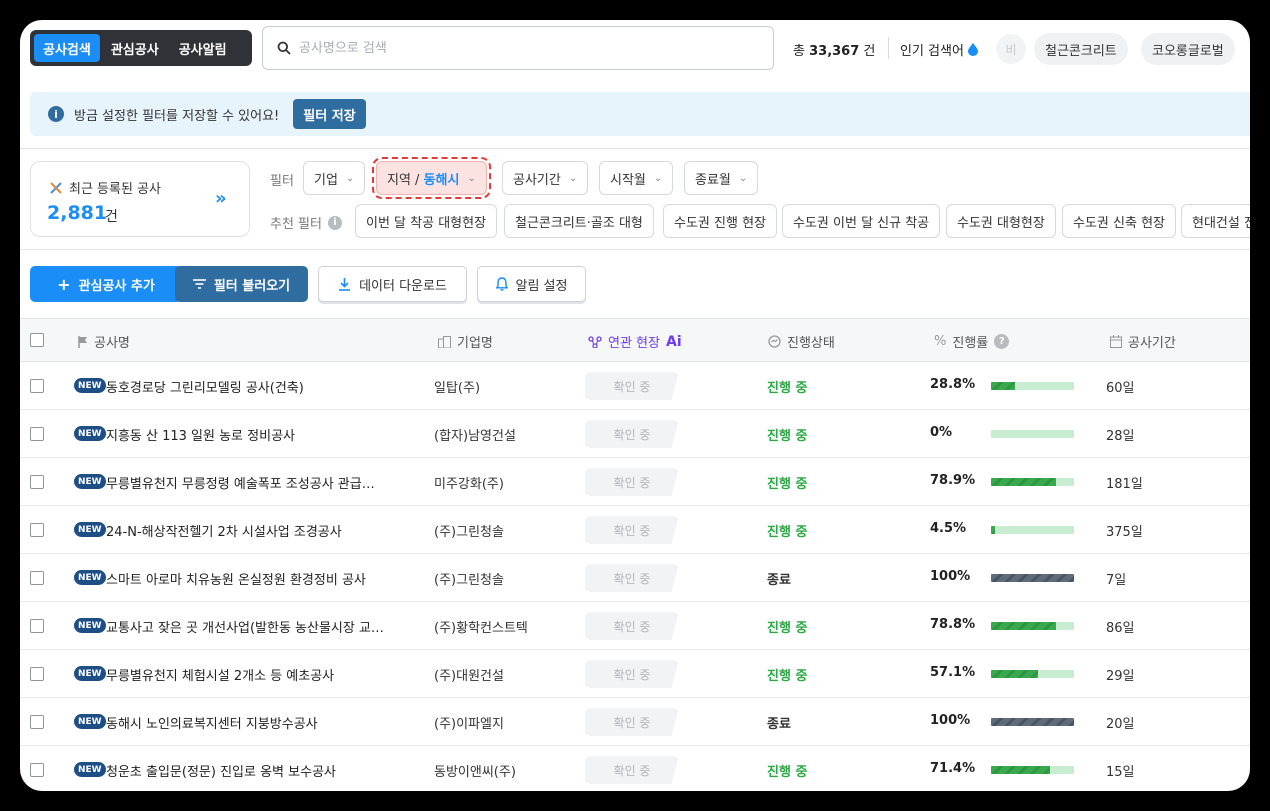 The image size is (1270, 811). Describe the element at coordinates (1143, 341) in the screenshot. I see `column-header-period: 공사기간` at that location.